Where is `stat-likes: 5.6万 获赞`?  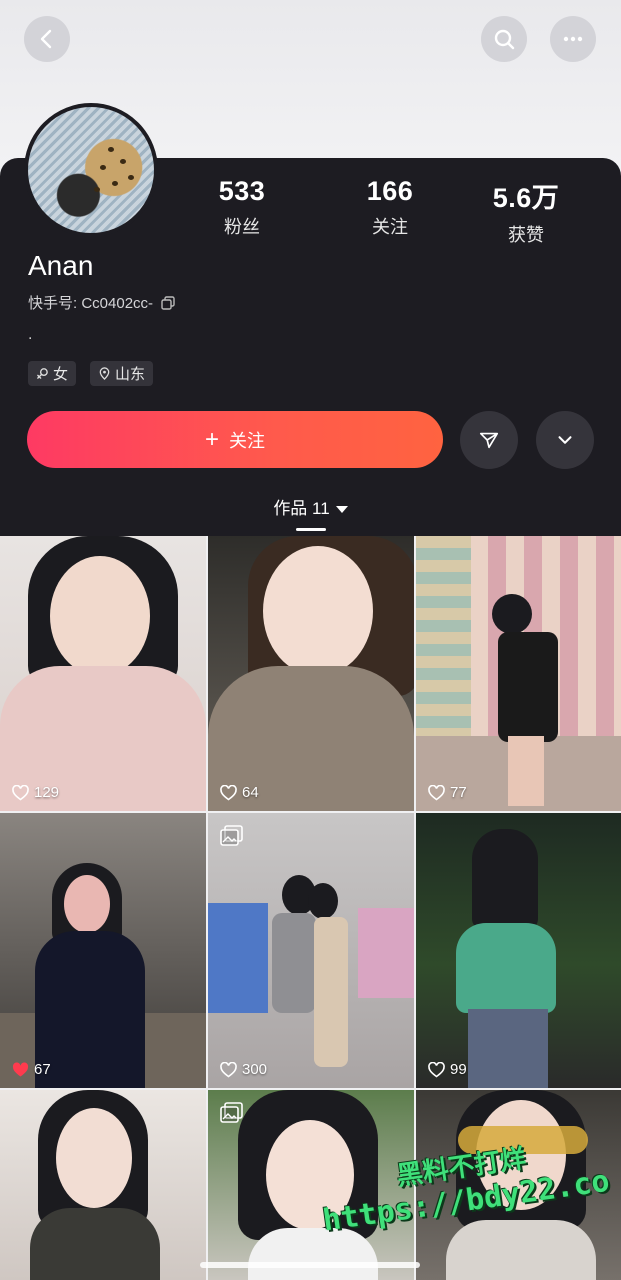
stat-likes: 5.6万 获赞 is located at coordinates (526, 211).